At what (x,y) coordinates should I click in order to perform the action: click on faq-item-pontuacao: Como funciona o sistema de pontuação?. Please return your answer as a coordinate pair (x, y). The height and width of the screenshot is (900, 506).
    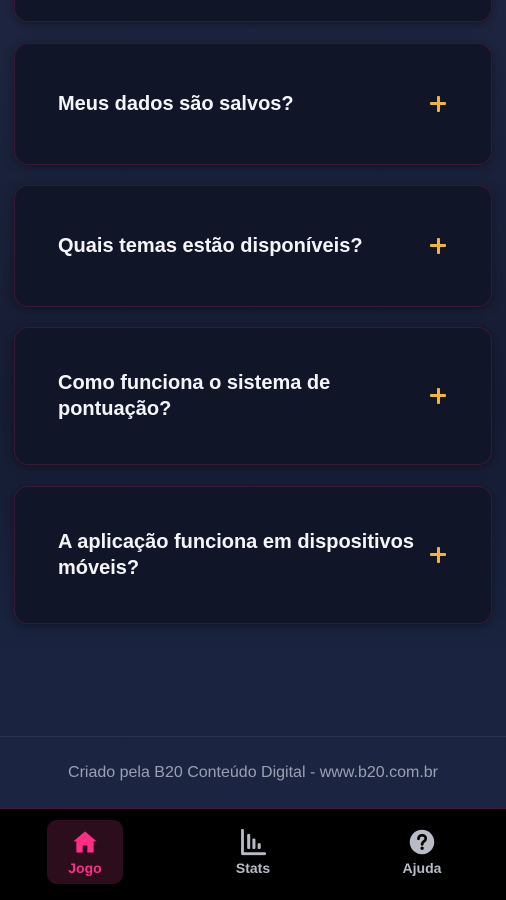
    Looking at the image, I should click on (253, 396).